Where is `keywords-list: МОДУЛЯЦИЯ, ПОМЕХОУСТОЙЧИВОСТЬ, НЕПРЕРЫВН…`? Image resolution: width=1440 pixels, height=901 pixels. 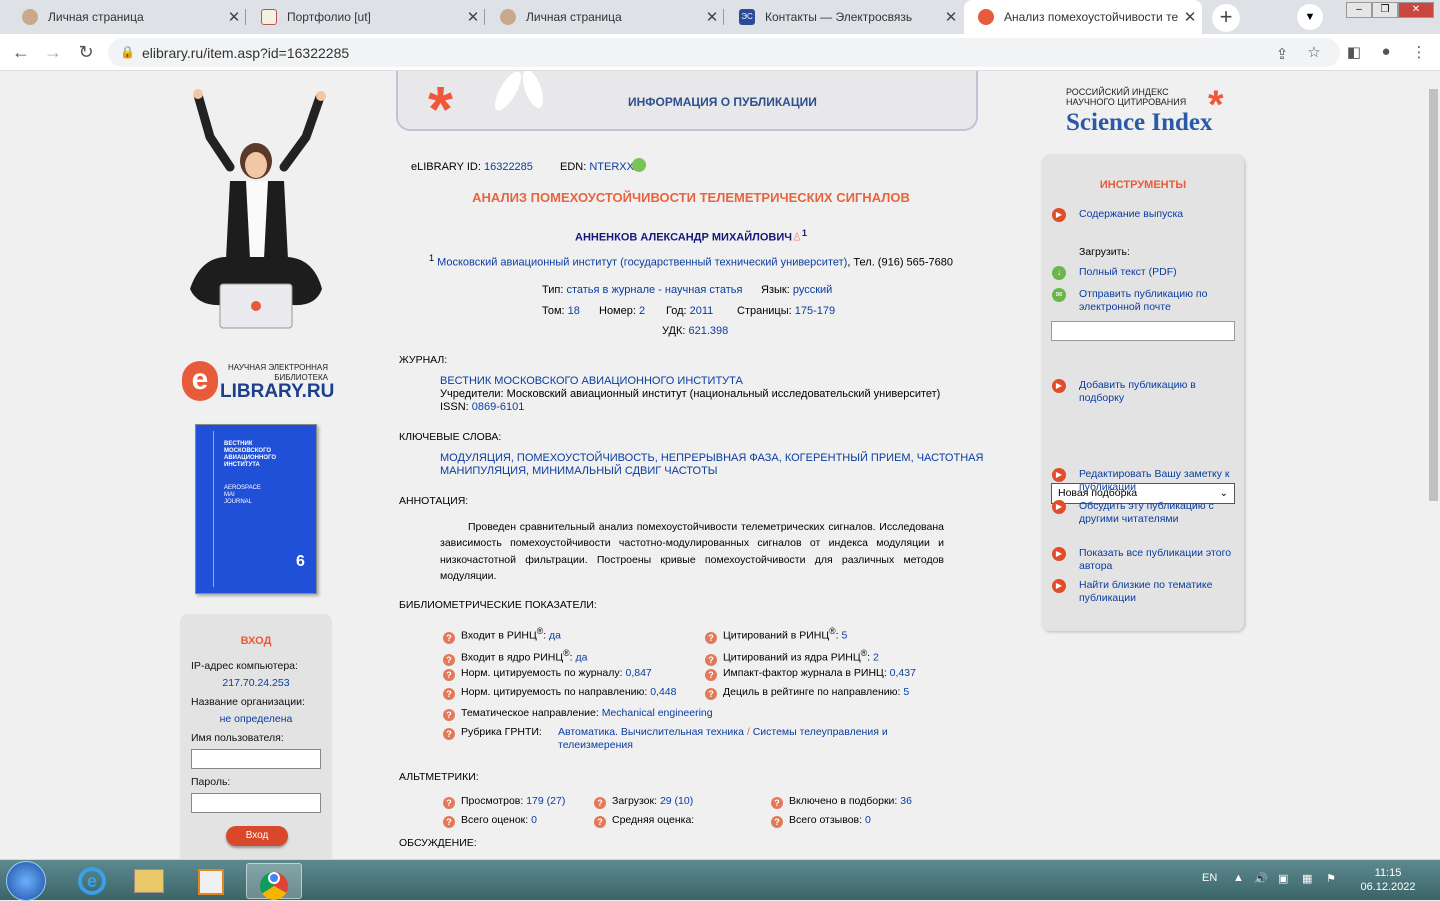 keywords-list: МОДУЛЯЦИЯ, ПОМЕХОУСТОЙЧИВОСТЬ, НЕПРЕРЫВН… is located at coordinates (711, 465).